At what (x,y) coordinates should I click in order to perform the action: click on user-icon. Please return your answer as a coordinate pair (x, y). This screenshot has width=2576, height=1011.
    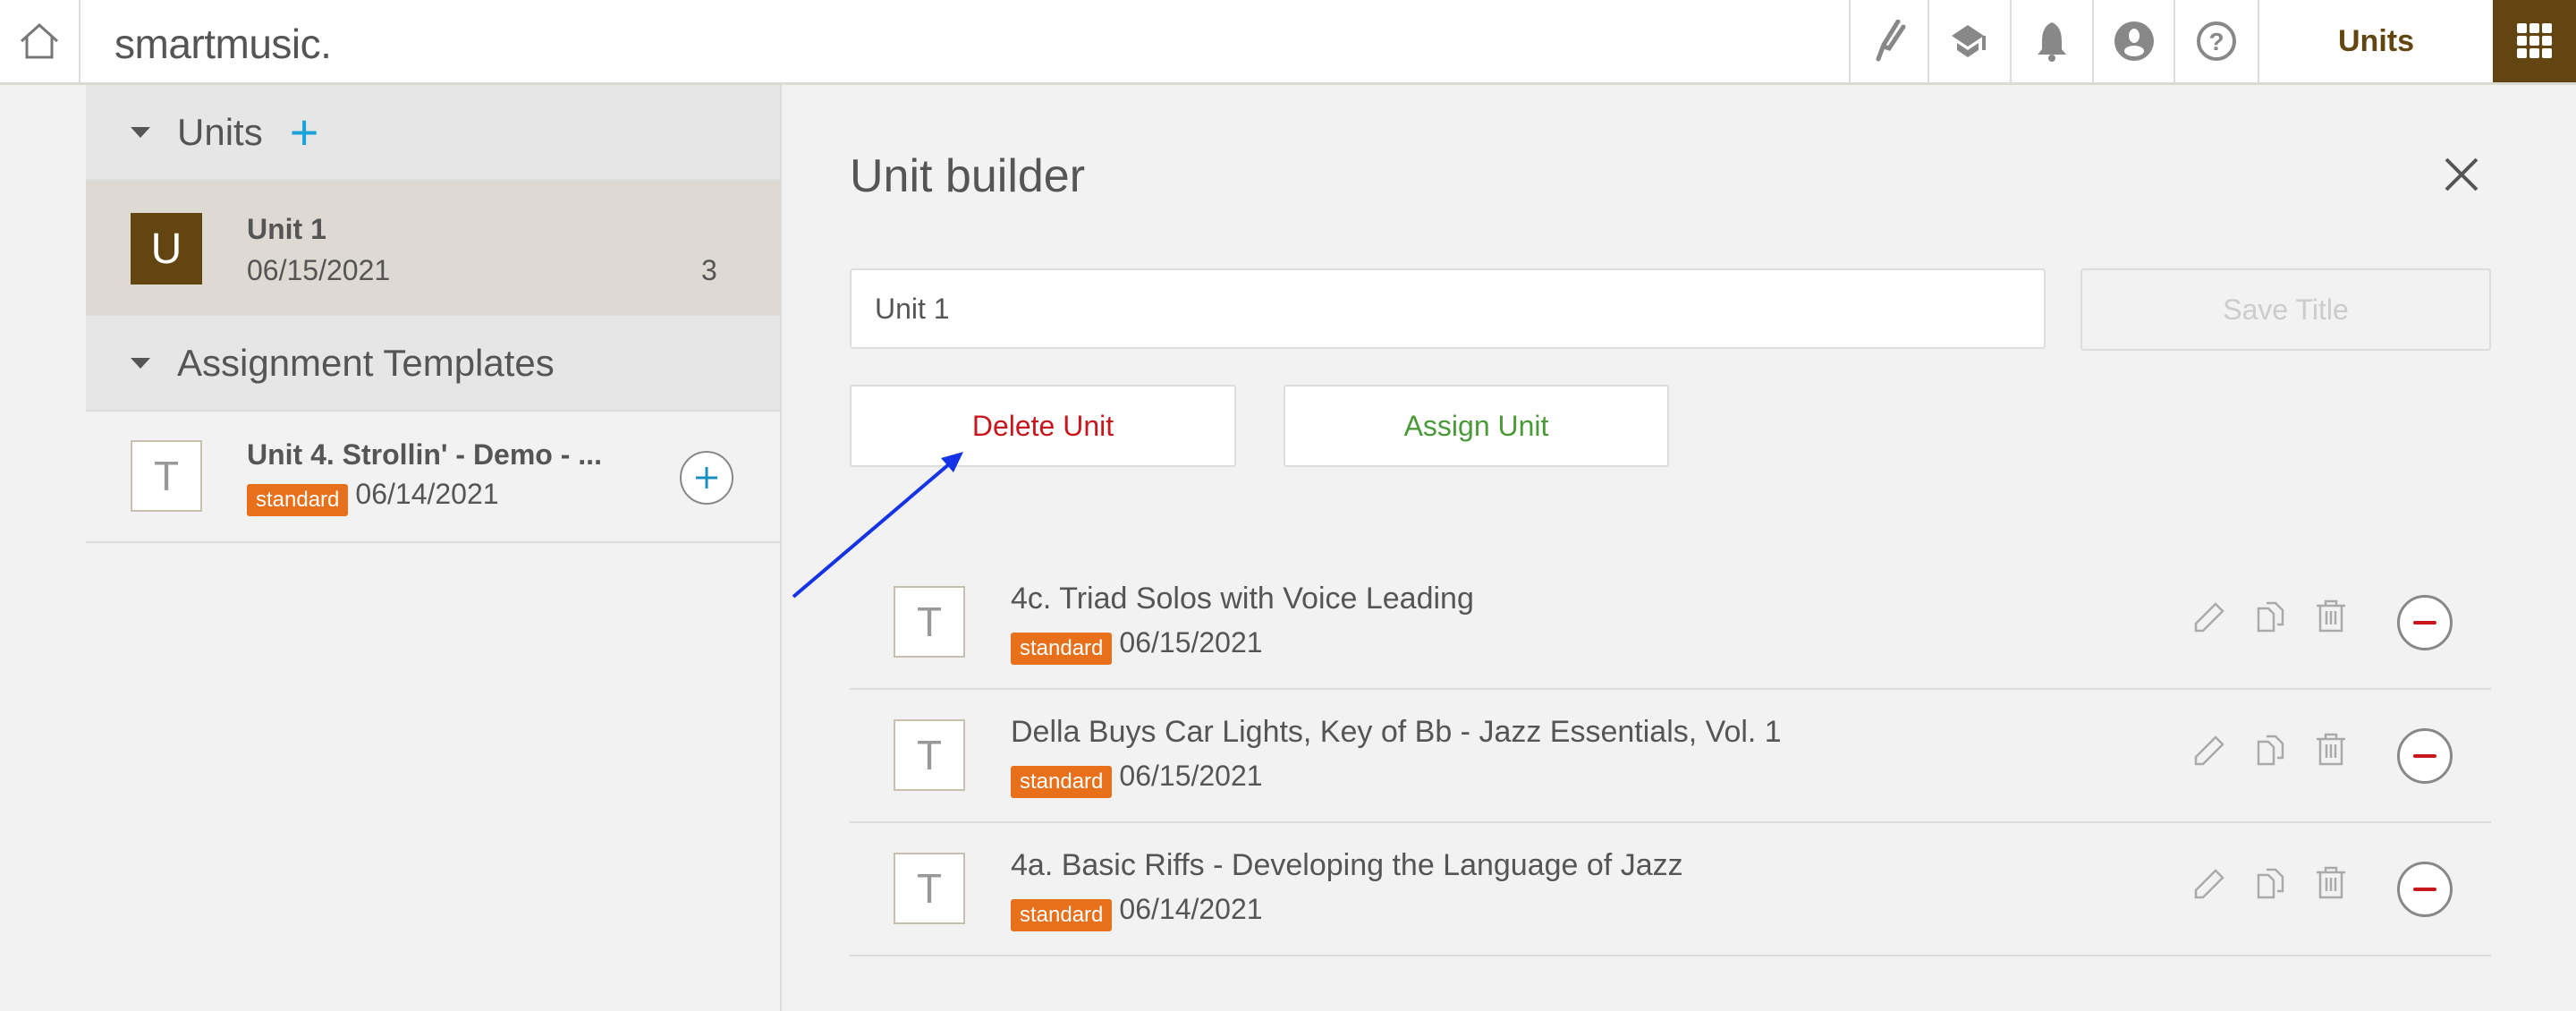
    Looking at the image, I should click on (2134, 41).